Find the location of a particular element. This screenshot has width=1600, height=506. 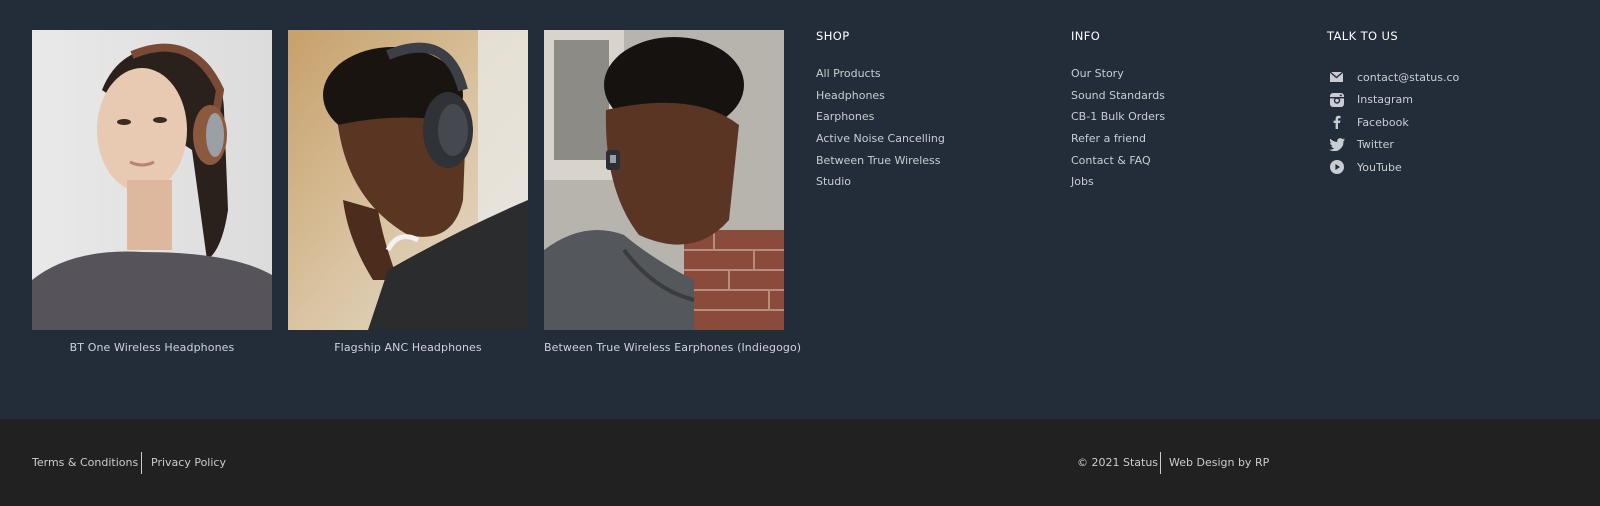

youtube-icon is located at coordinates (1336, 167).